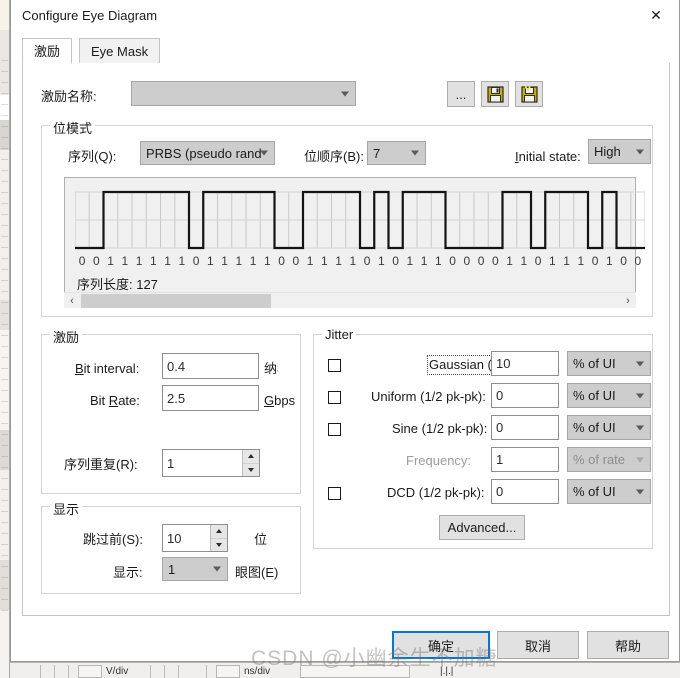 The height and width of the screenshot is (678, 680). I want to click on save-as-button, so click(529, 94).